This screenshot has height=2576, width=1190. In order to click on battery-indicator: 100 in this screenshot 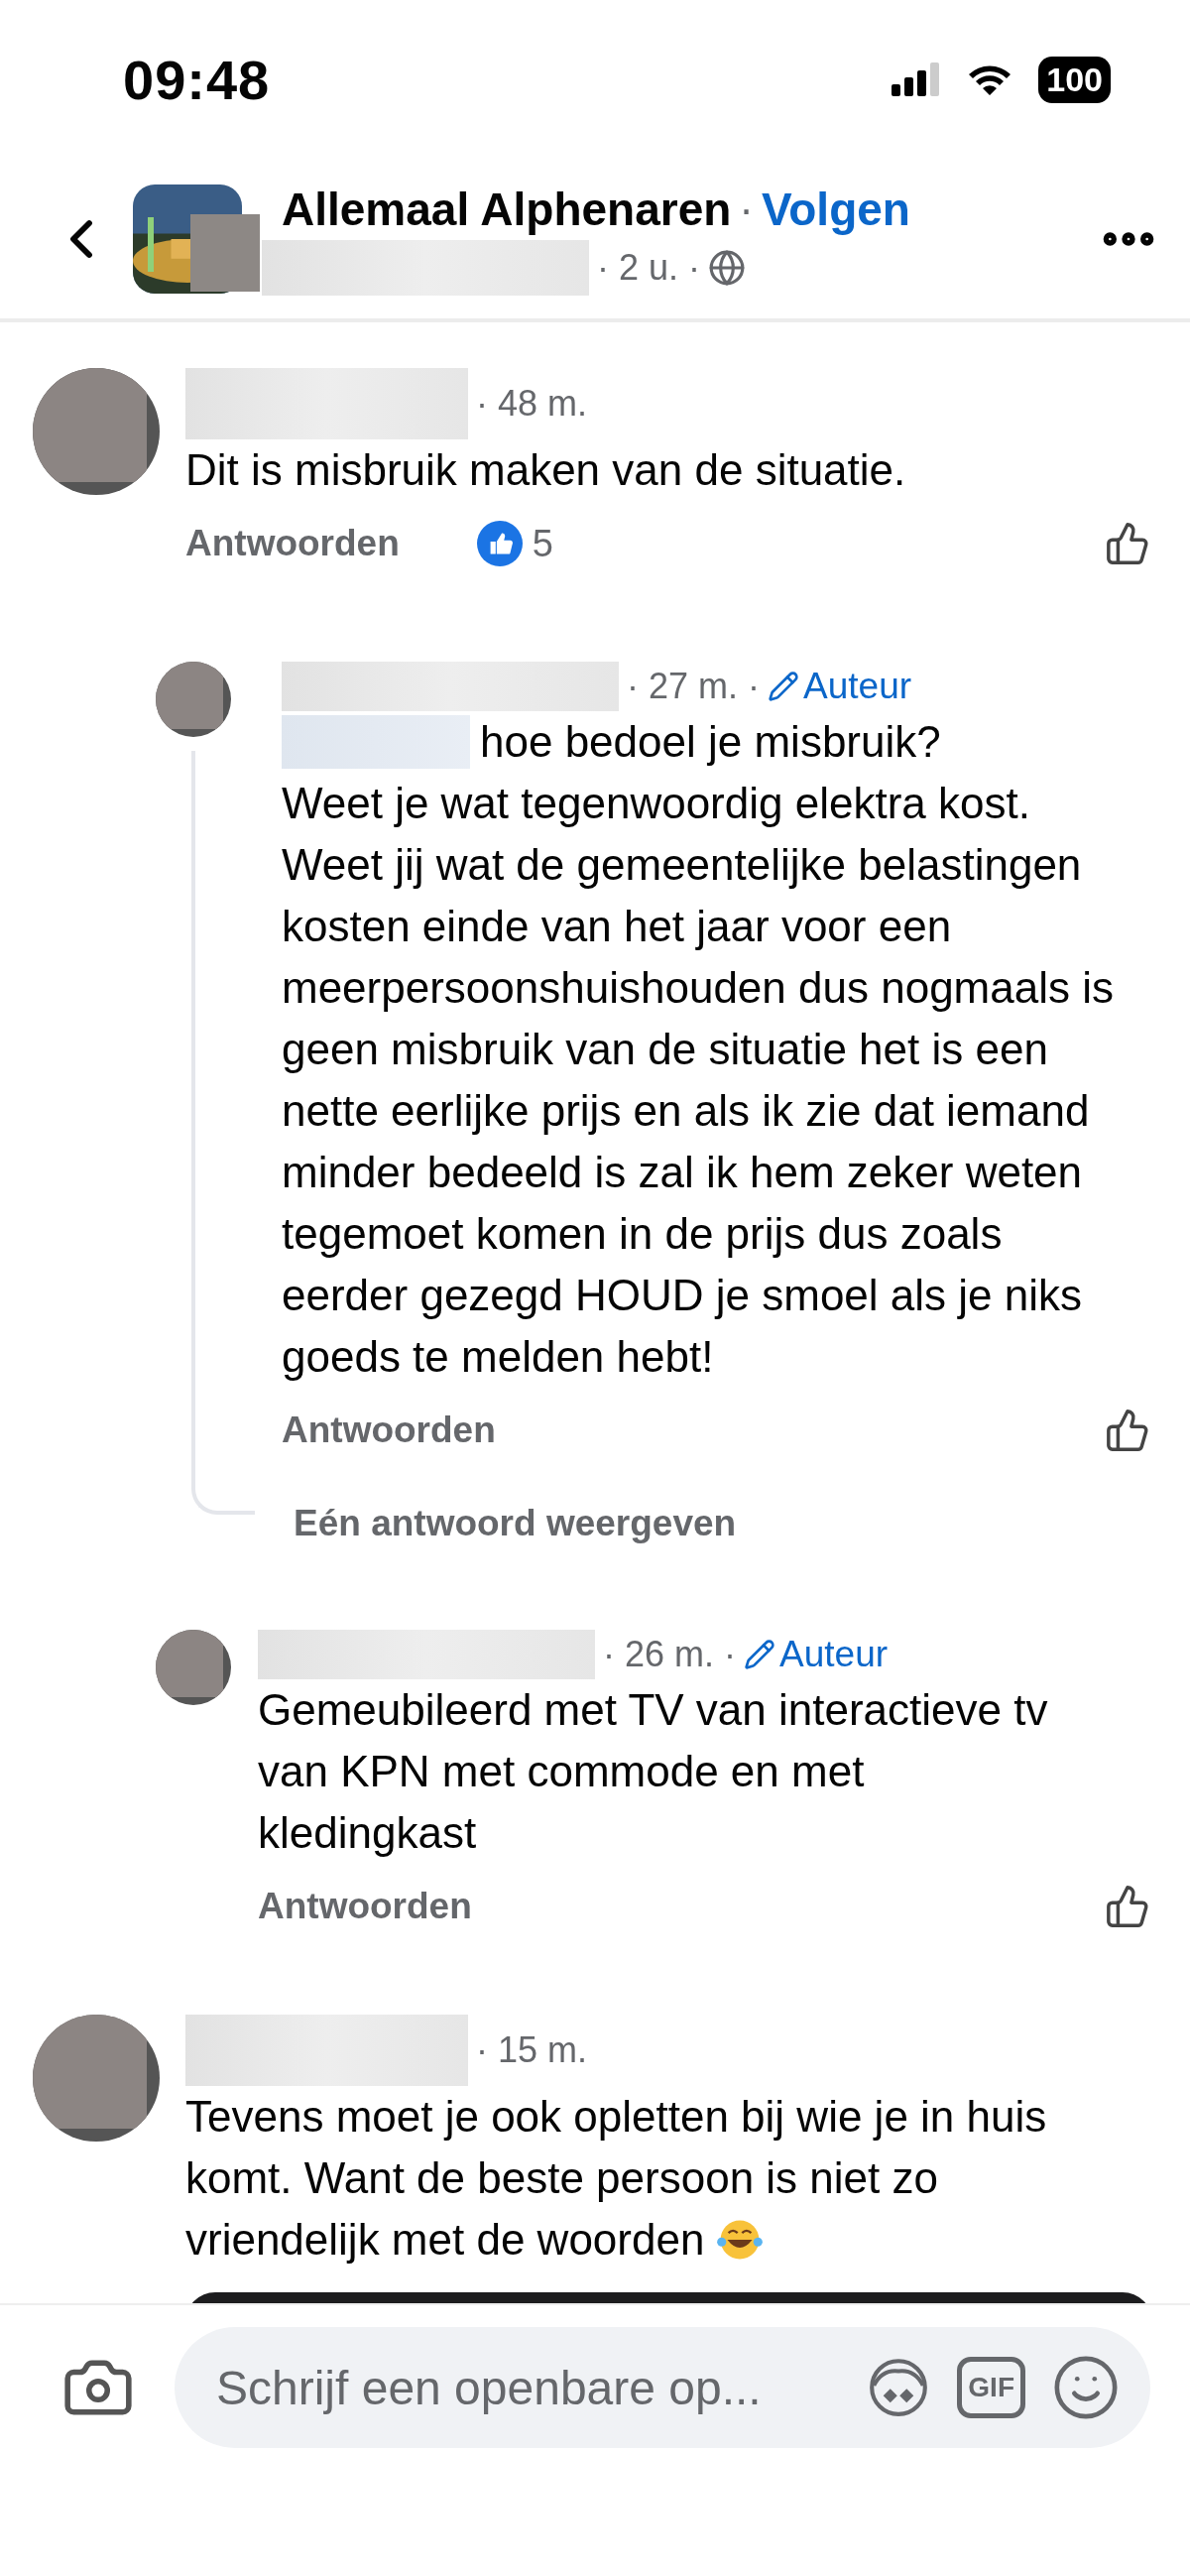, I will do `click(1074, 79)`.